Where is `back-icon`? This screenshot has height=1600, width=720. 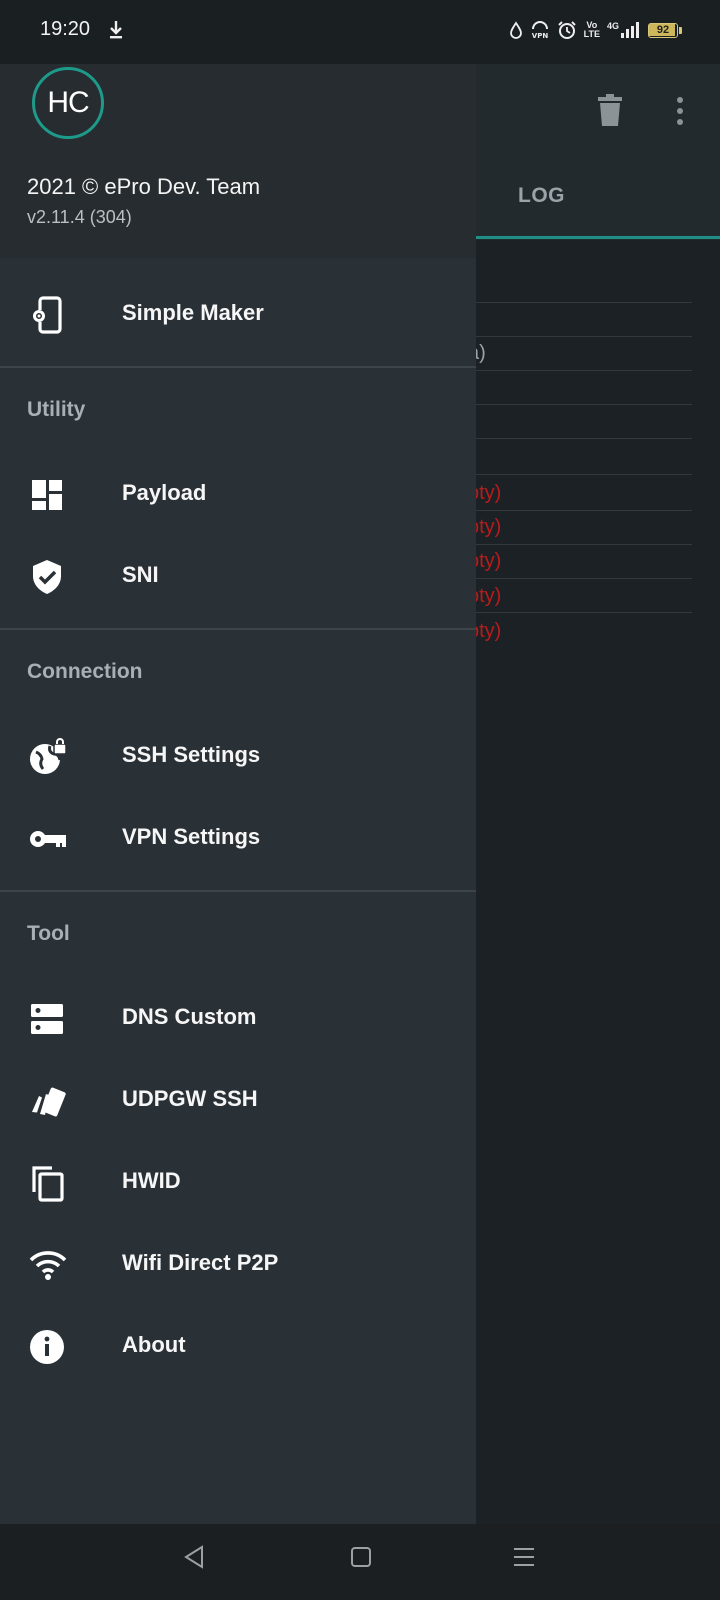
back-icon is located at coordinates (194, 1559).